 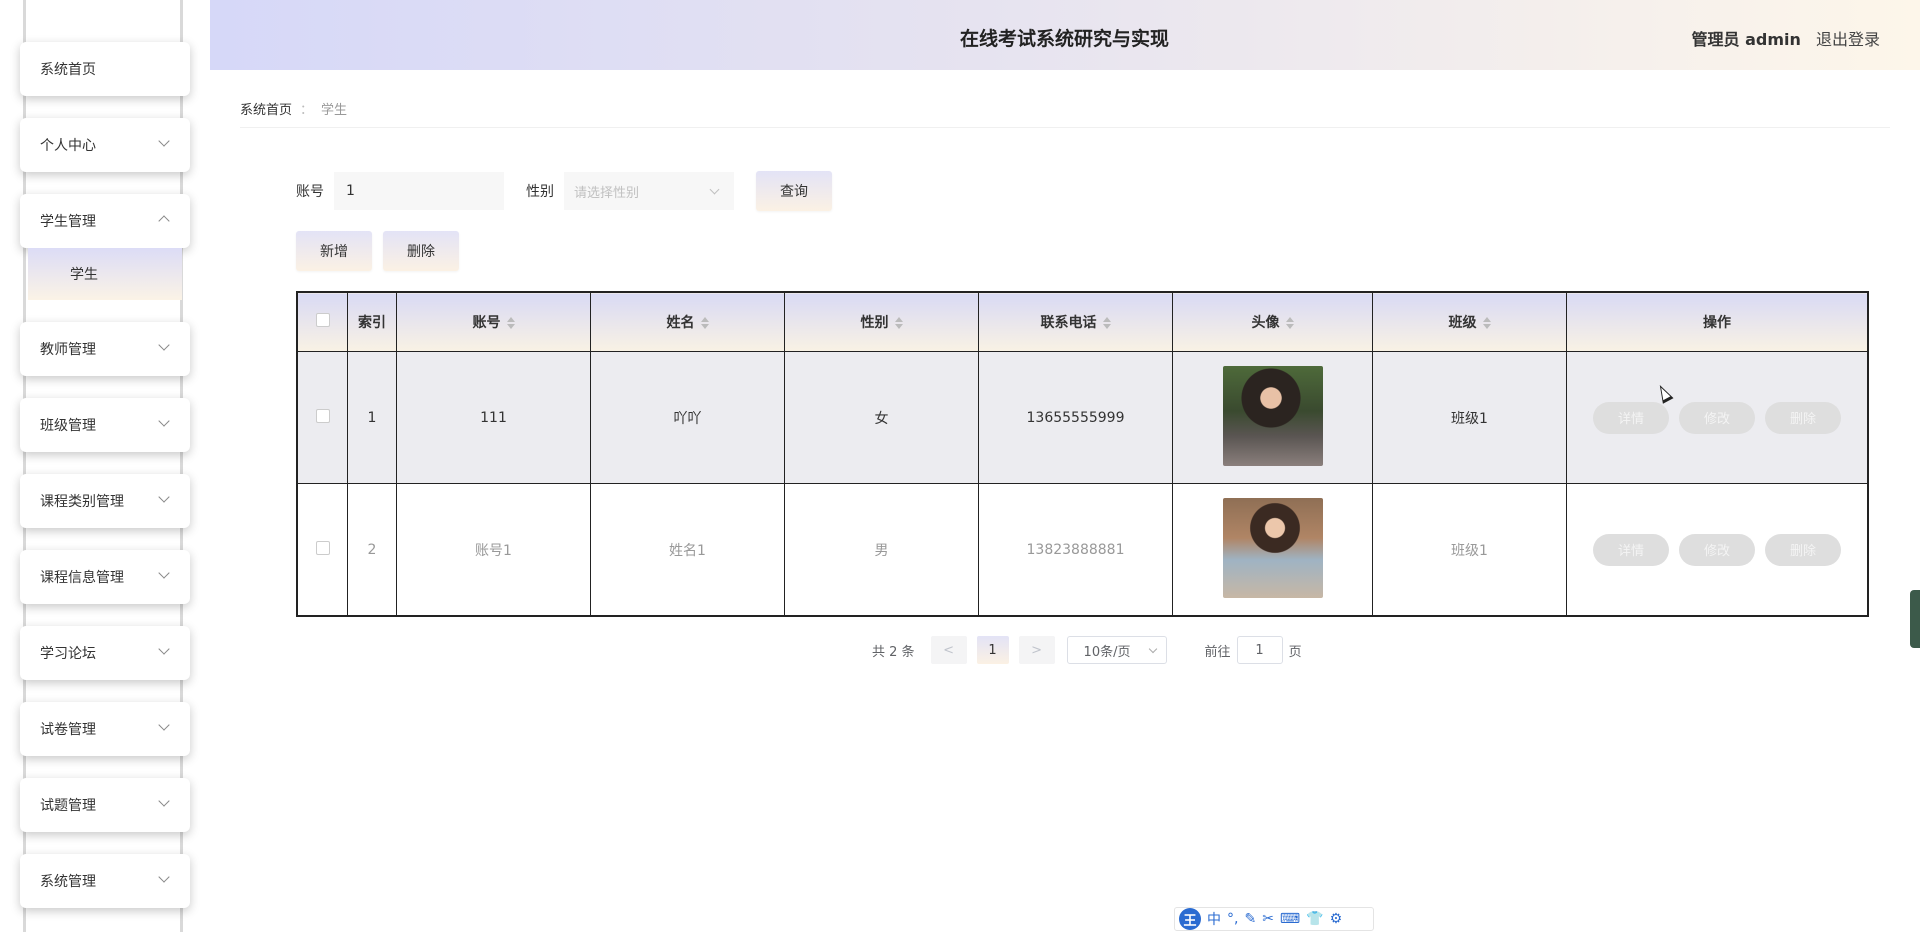 What do you see at coordinates (493, 549) in the screenshot?
I see `cell-account: 账号1` at bounding box center [493, 549].